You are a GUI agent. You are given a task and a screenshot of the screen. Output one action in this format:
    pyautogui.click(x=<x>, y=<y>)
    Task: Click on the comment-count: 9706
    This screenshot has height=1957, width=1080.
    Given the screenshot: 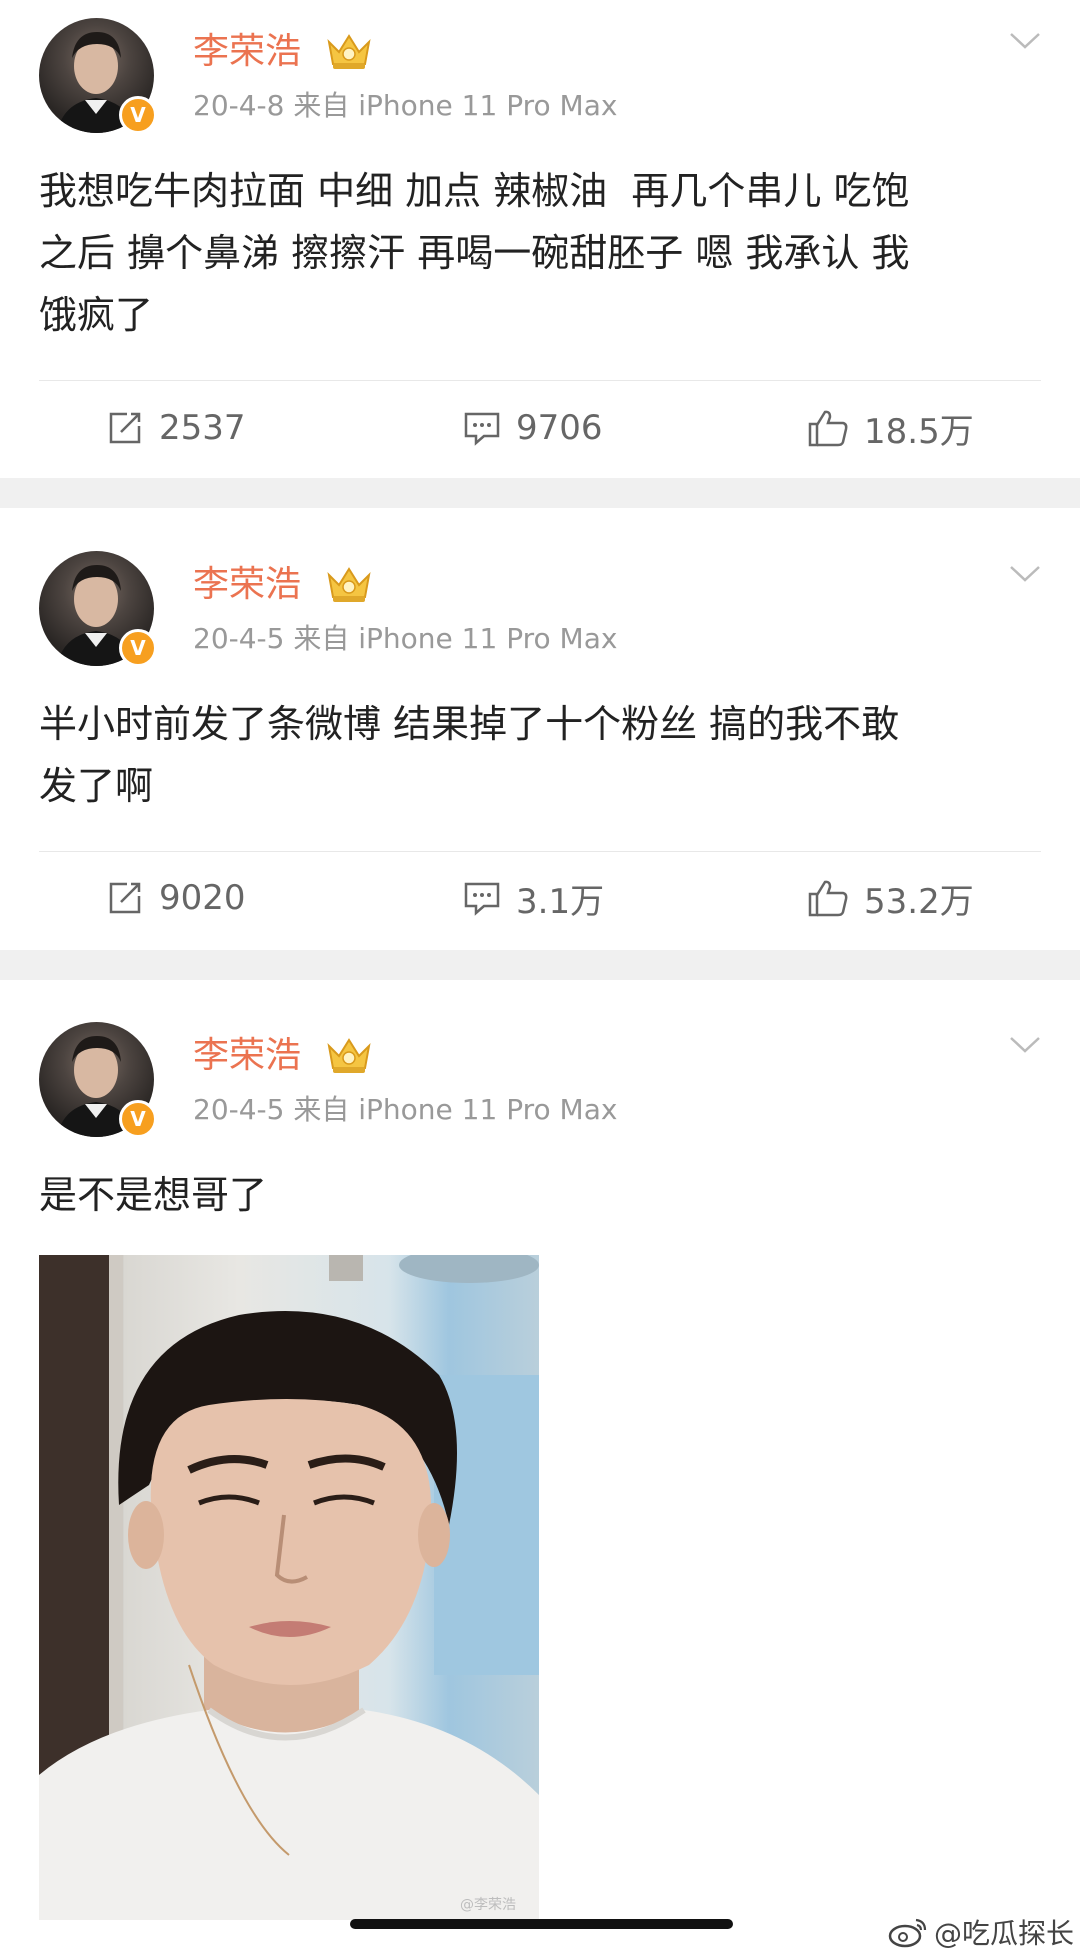 What is the action you would take?
    pyautogui.click(x=559, y=428)
    